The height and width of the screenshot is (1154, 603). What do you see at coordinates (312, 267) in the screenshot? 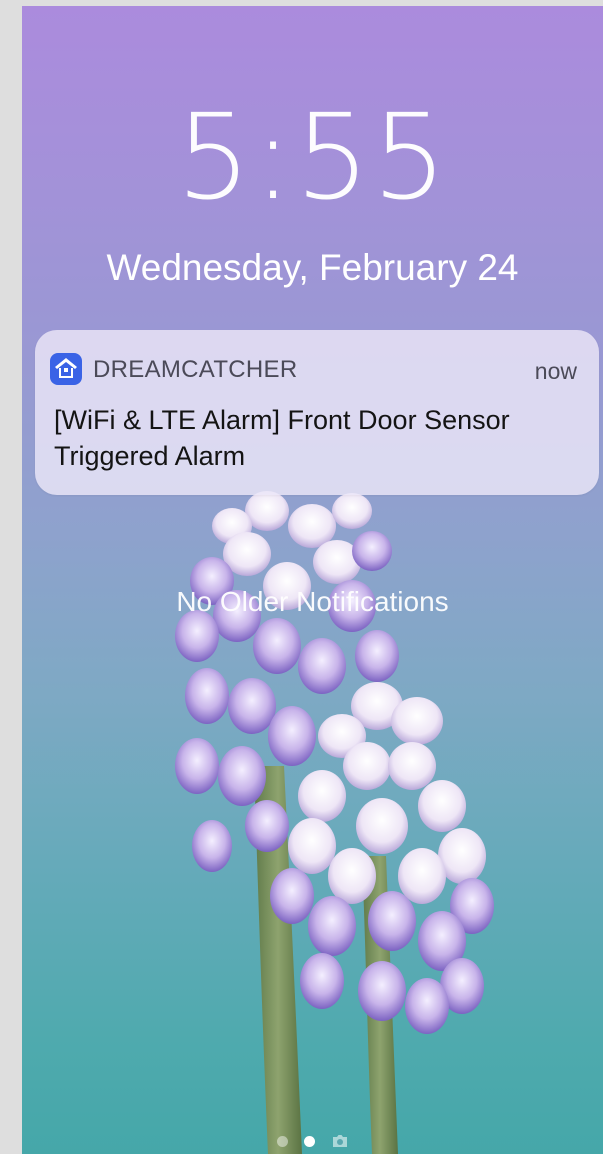
I see `lockscreen-date: Wednesday, February 24` at bounding box center [312, 267].